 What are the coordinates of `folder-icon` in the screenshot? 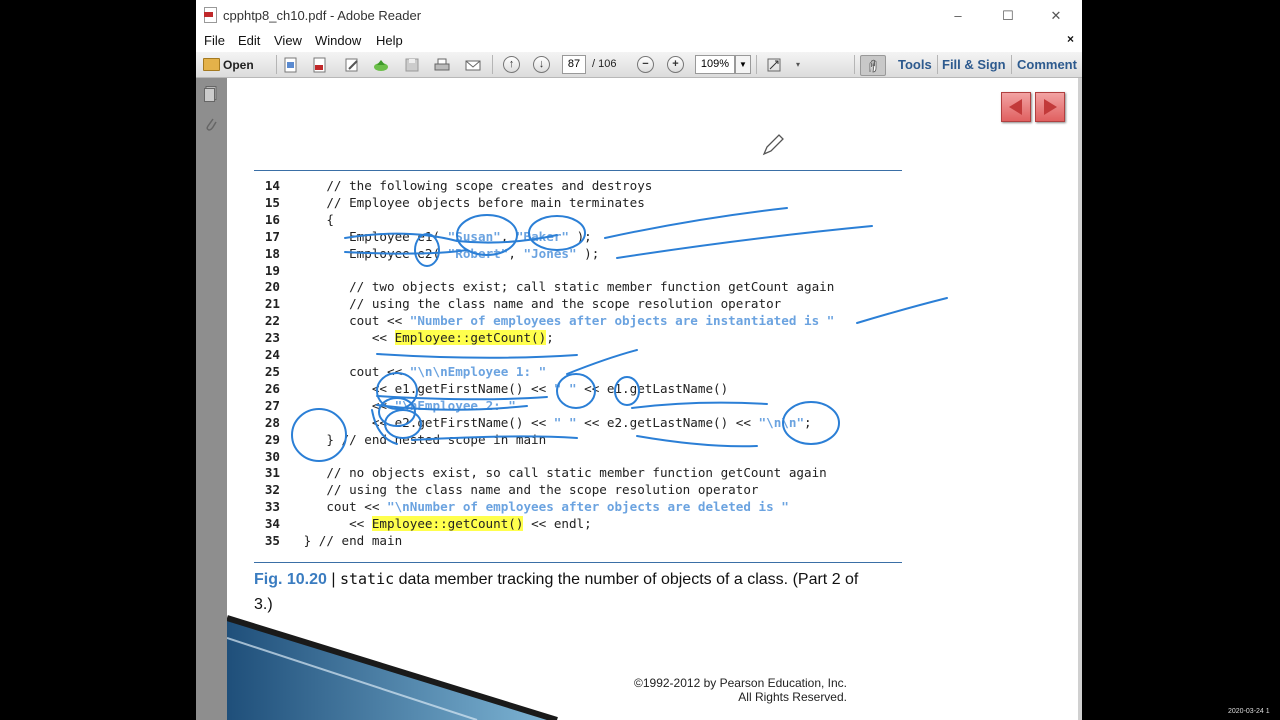 It's located at (211, 64).